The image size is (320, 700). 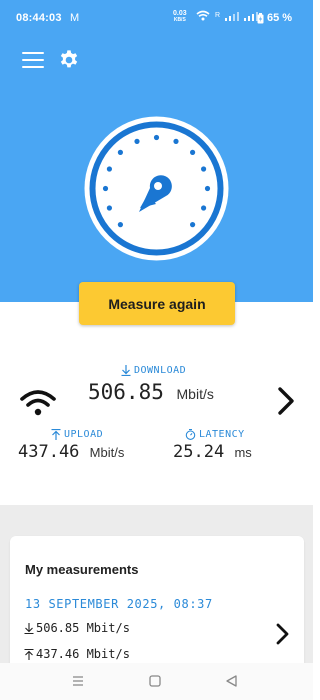 What do you see at coordinates (156, 188) in the screenshot?
I see `speedometer-icon` at bounding box center [156, 188].